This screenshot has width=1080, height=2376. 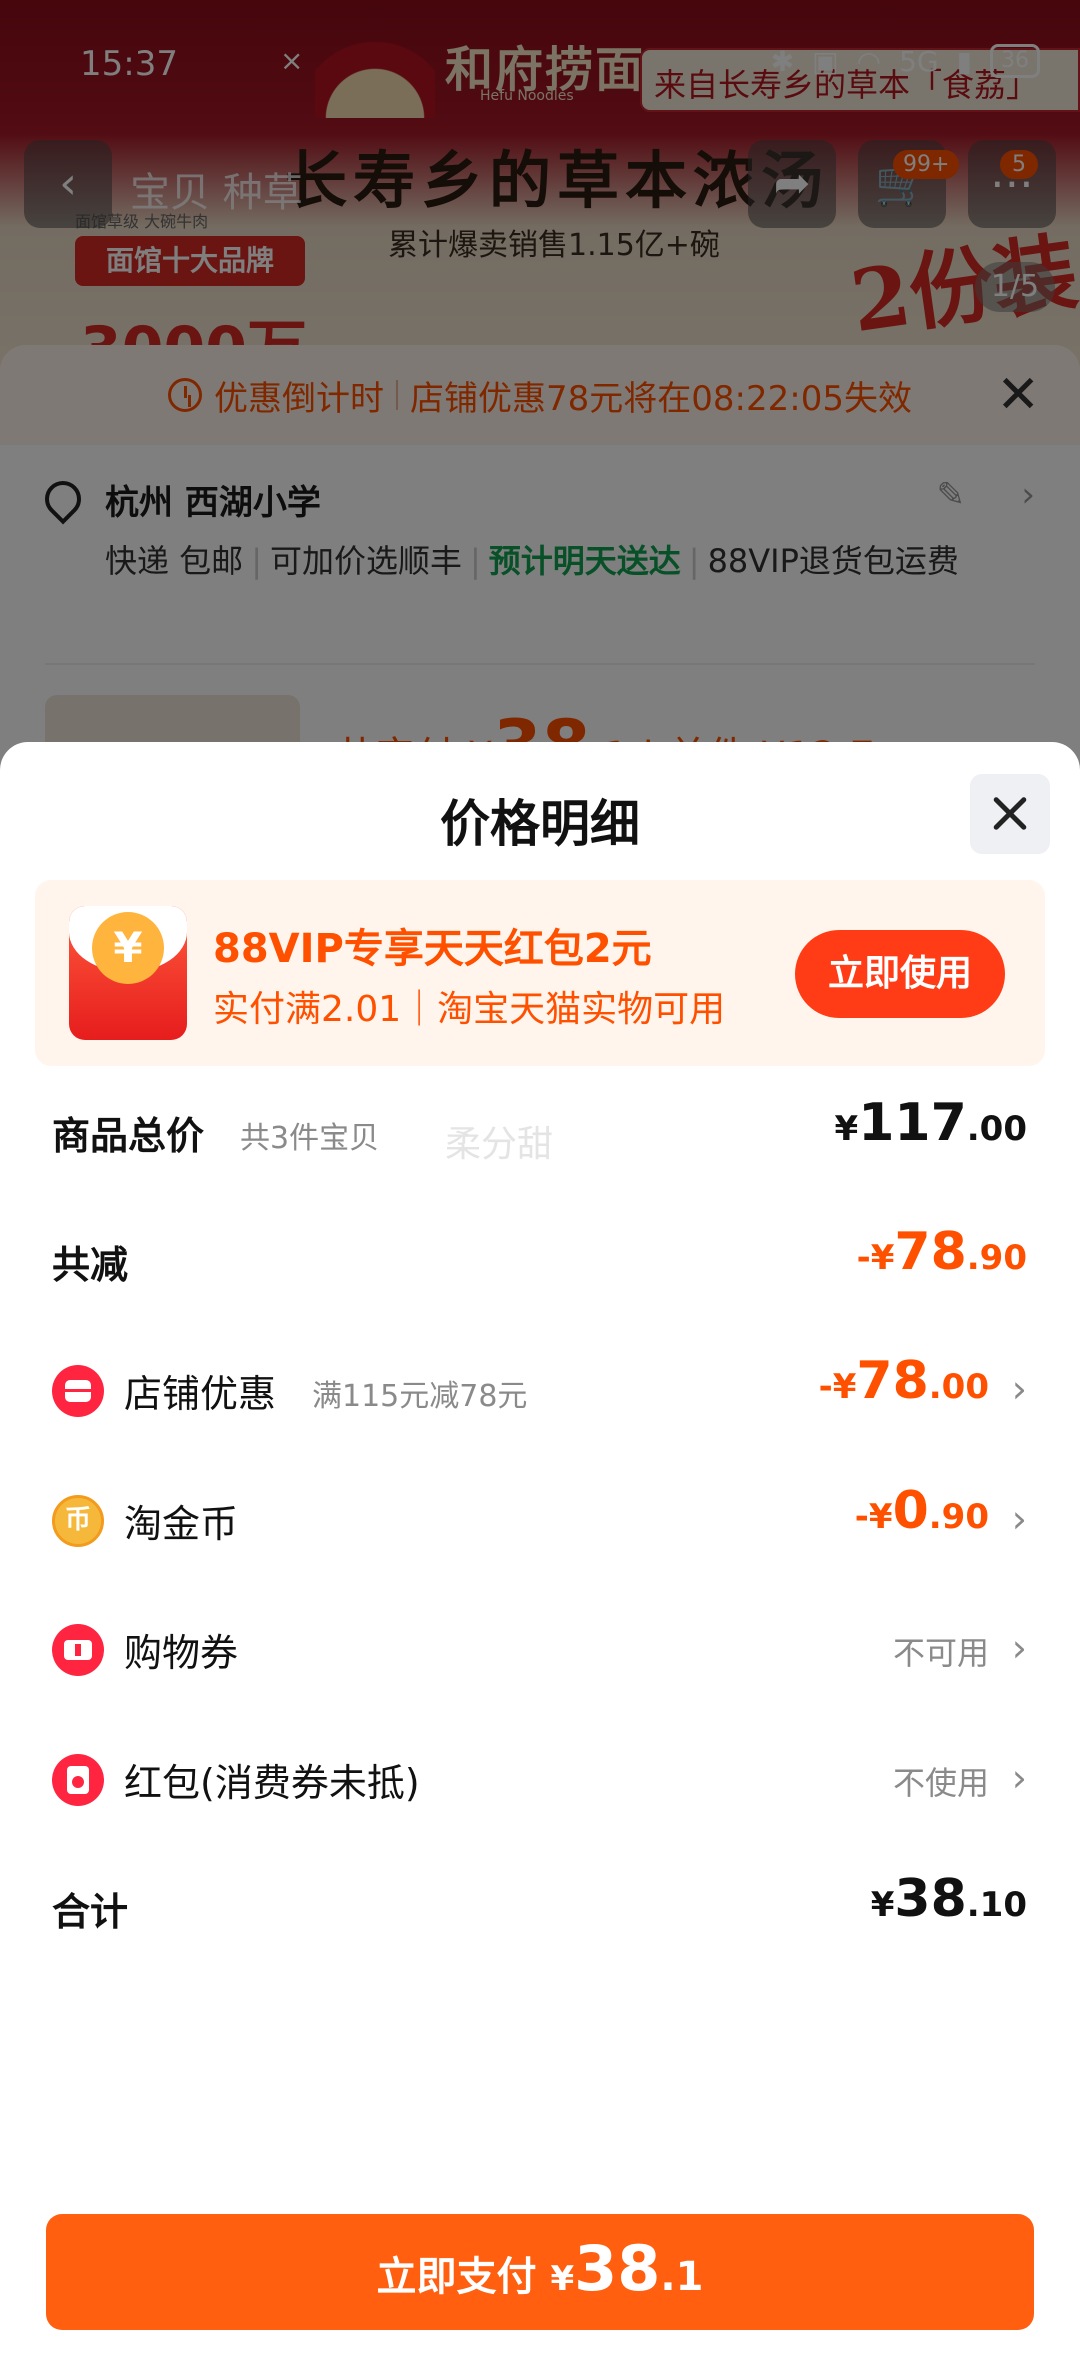 I want to click on taojin-coin-label: 淘金币, so click(x=181, y=1524).